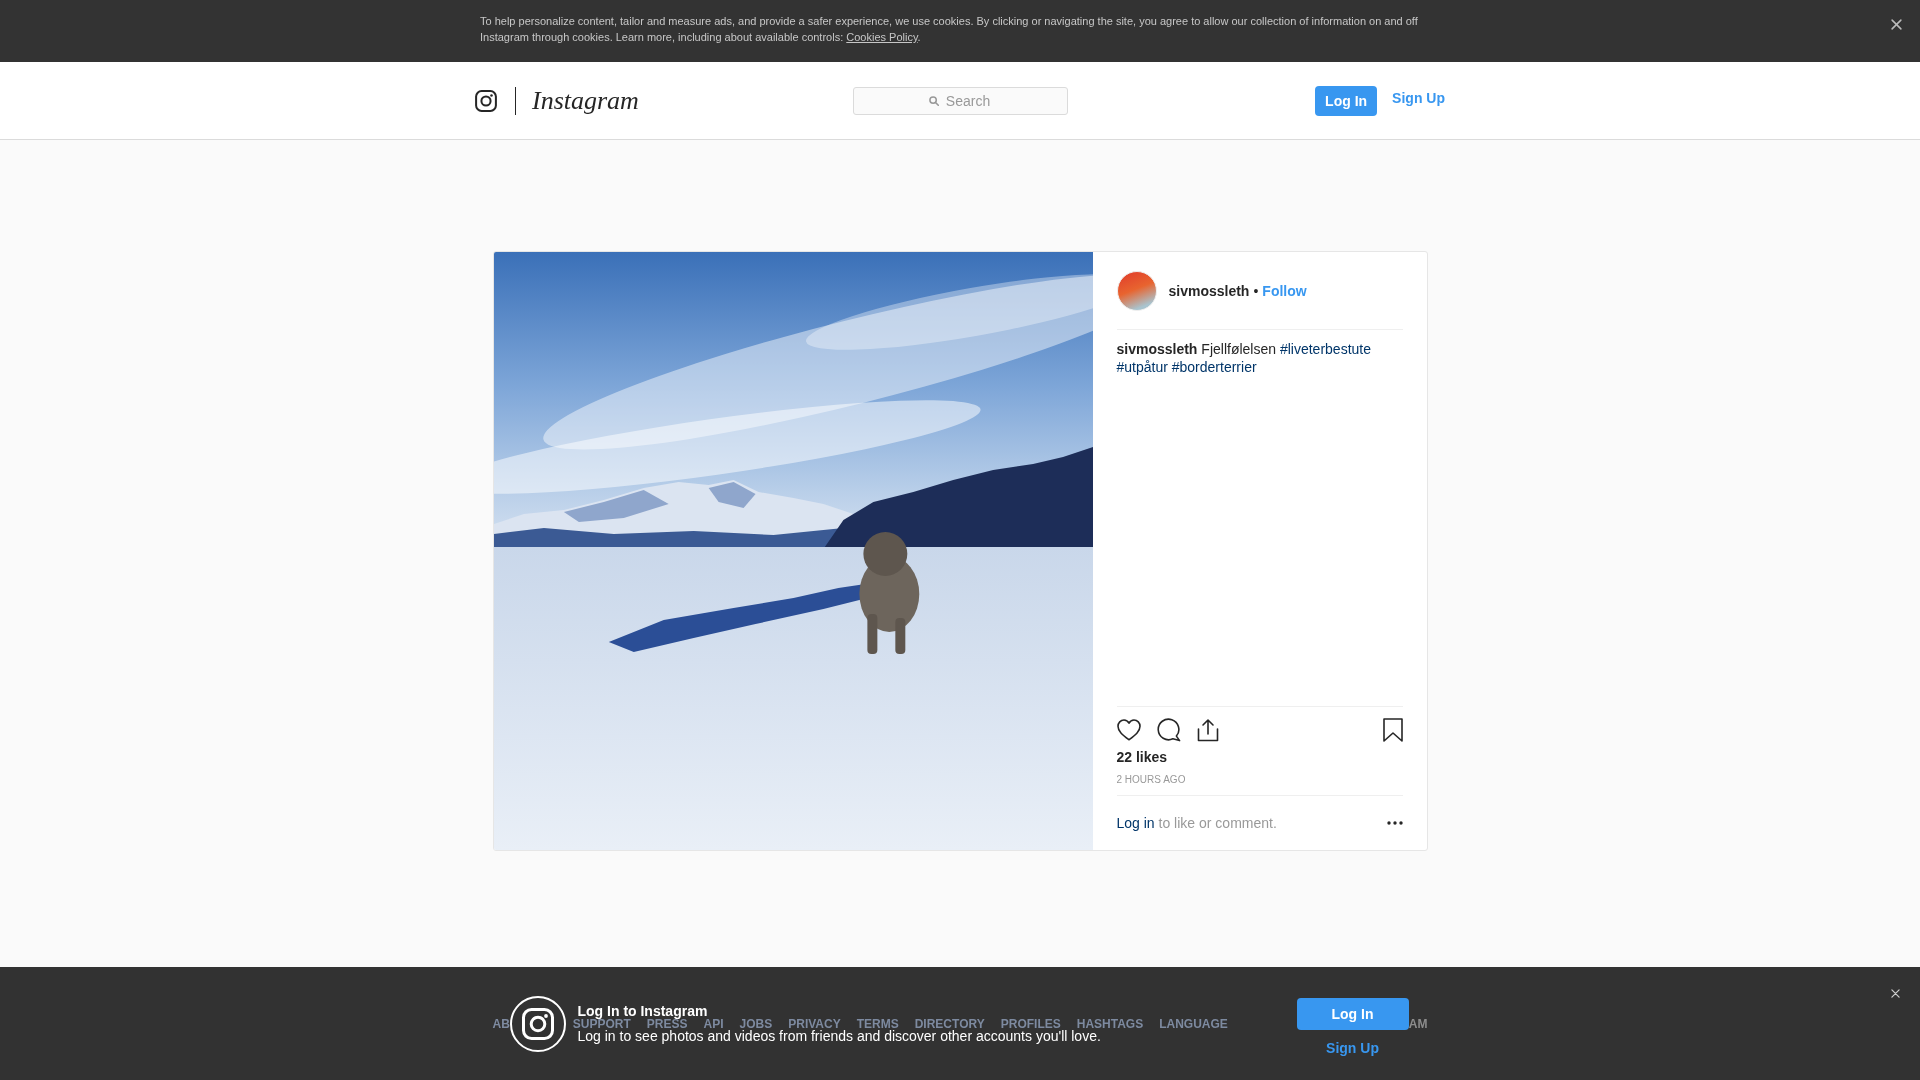 The height and width of the screenshot is (1080, 1920). Describe the element at coordinates (1284, 290) in the screenshot. I see `follow-button: Follow` at that location.